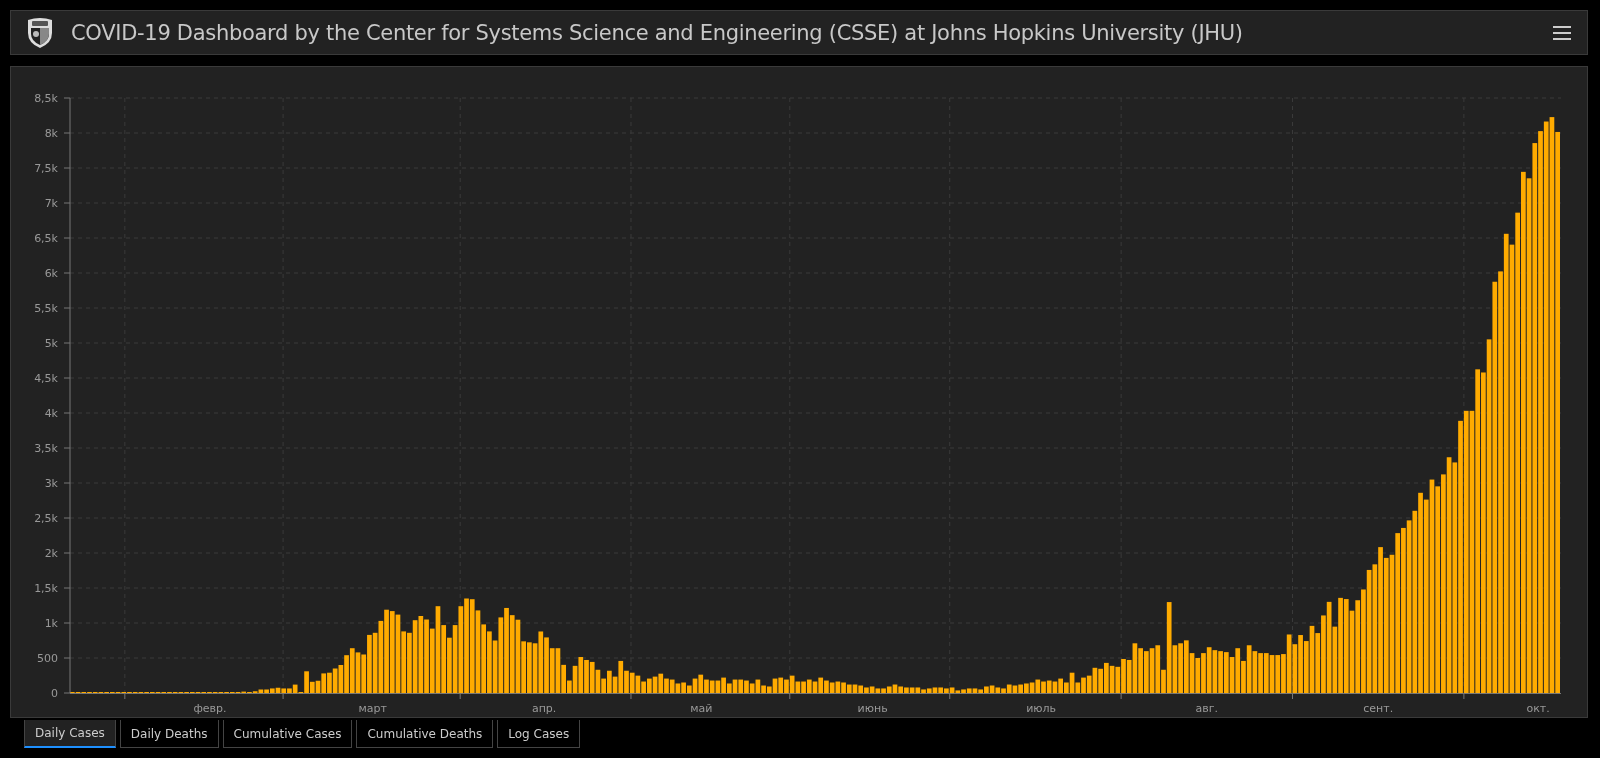  I want to click on axis-label: 2,5k, so click(46, 518).